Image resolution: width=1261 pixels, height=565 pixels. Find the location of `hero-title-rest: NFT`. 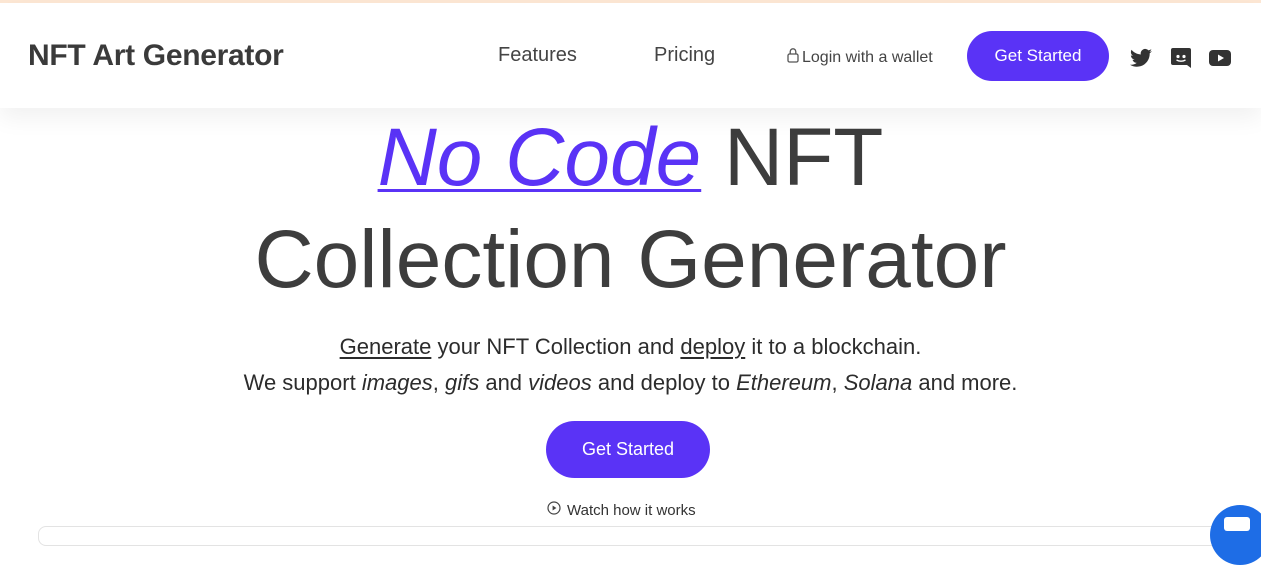

hero-title-rest: NFT is located at coordinates (792, 157).